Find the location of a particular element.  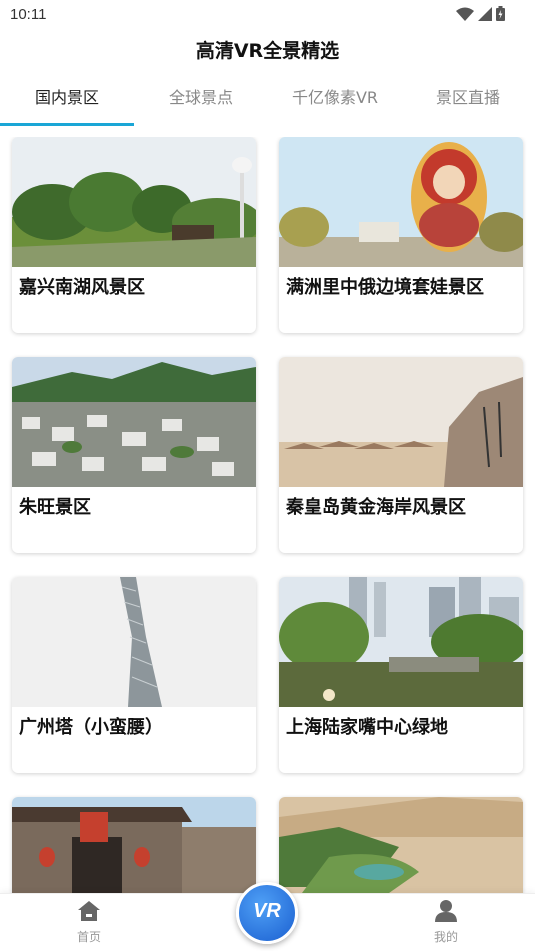

status-bar: 10:11 is located at coordinates (267, 15).